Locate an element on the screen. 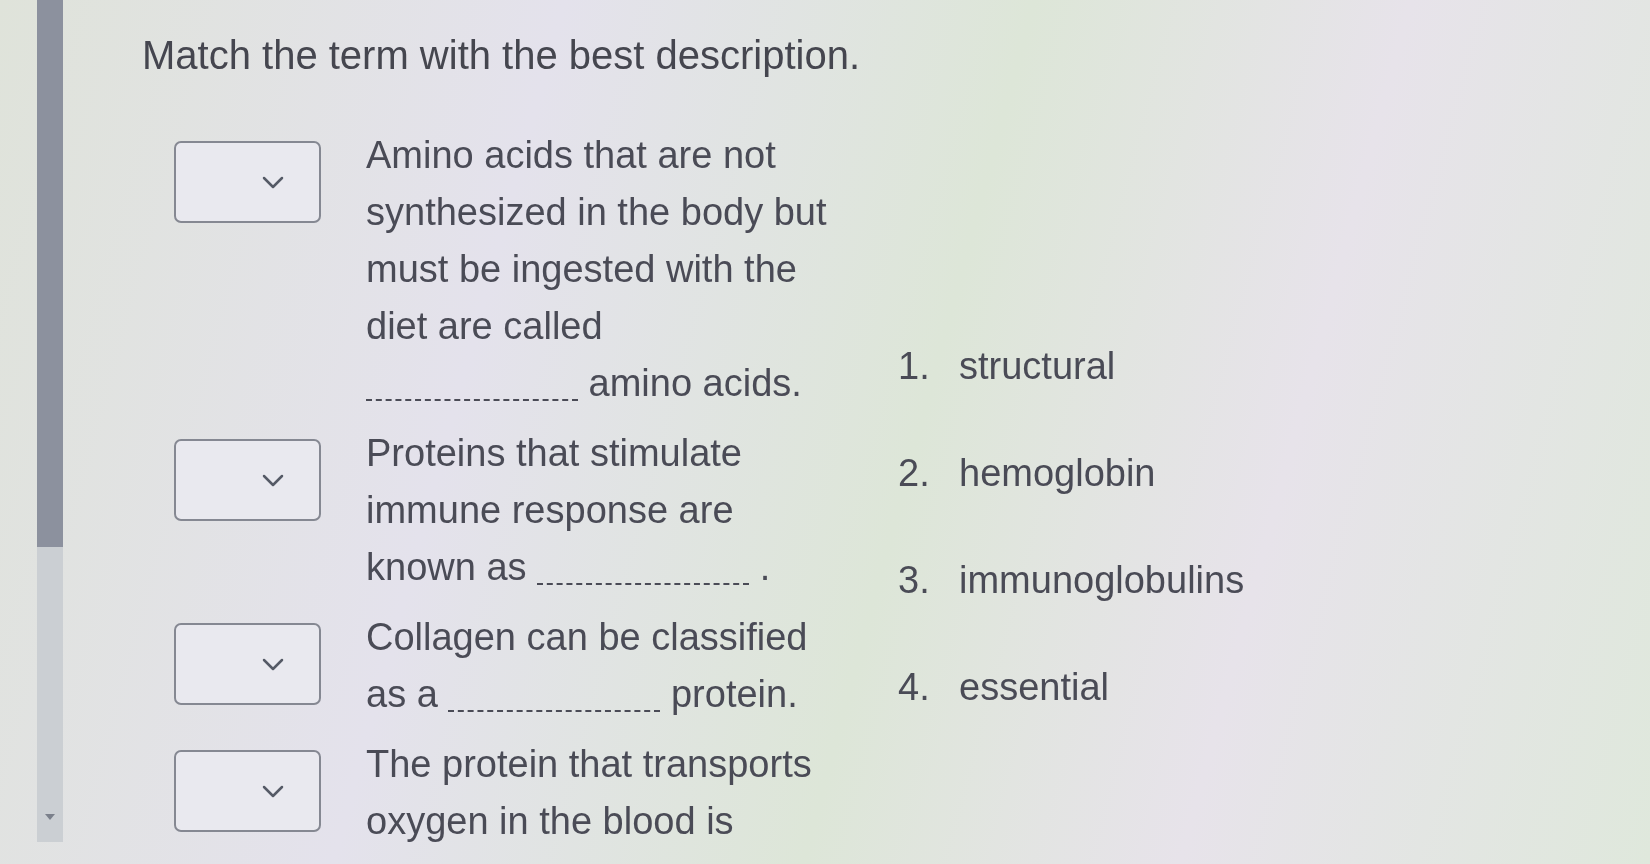  question-text: Proteins that stimulate immune response are known as . is located at coordinates (569, 510).